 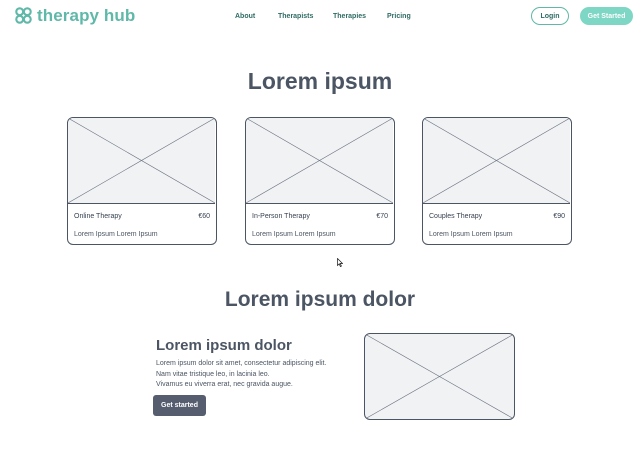 What do you see at coordinates (456, 216) in the screenshot?
I see `card-title: Couples Therapy` at bounding box center [456, 216].